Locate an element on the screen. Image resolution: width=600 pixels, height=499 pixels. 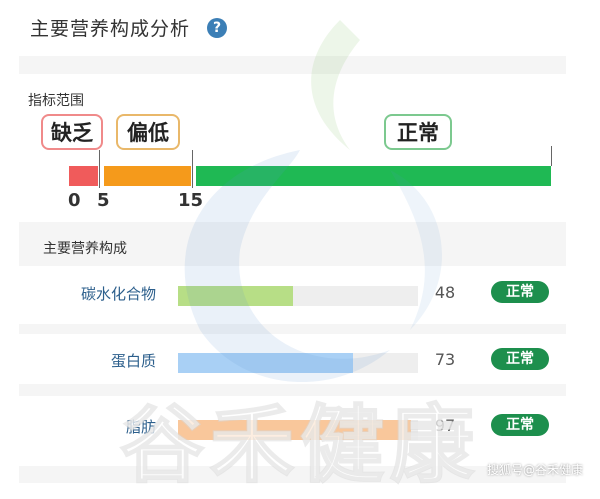
range-section-label: 指标范围 is located at coordinates (56, 101).